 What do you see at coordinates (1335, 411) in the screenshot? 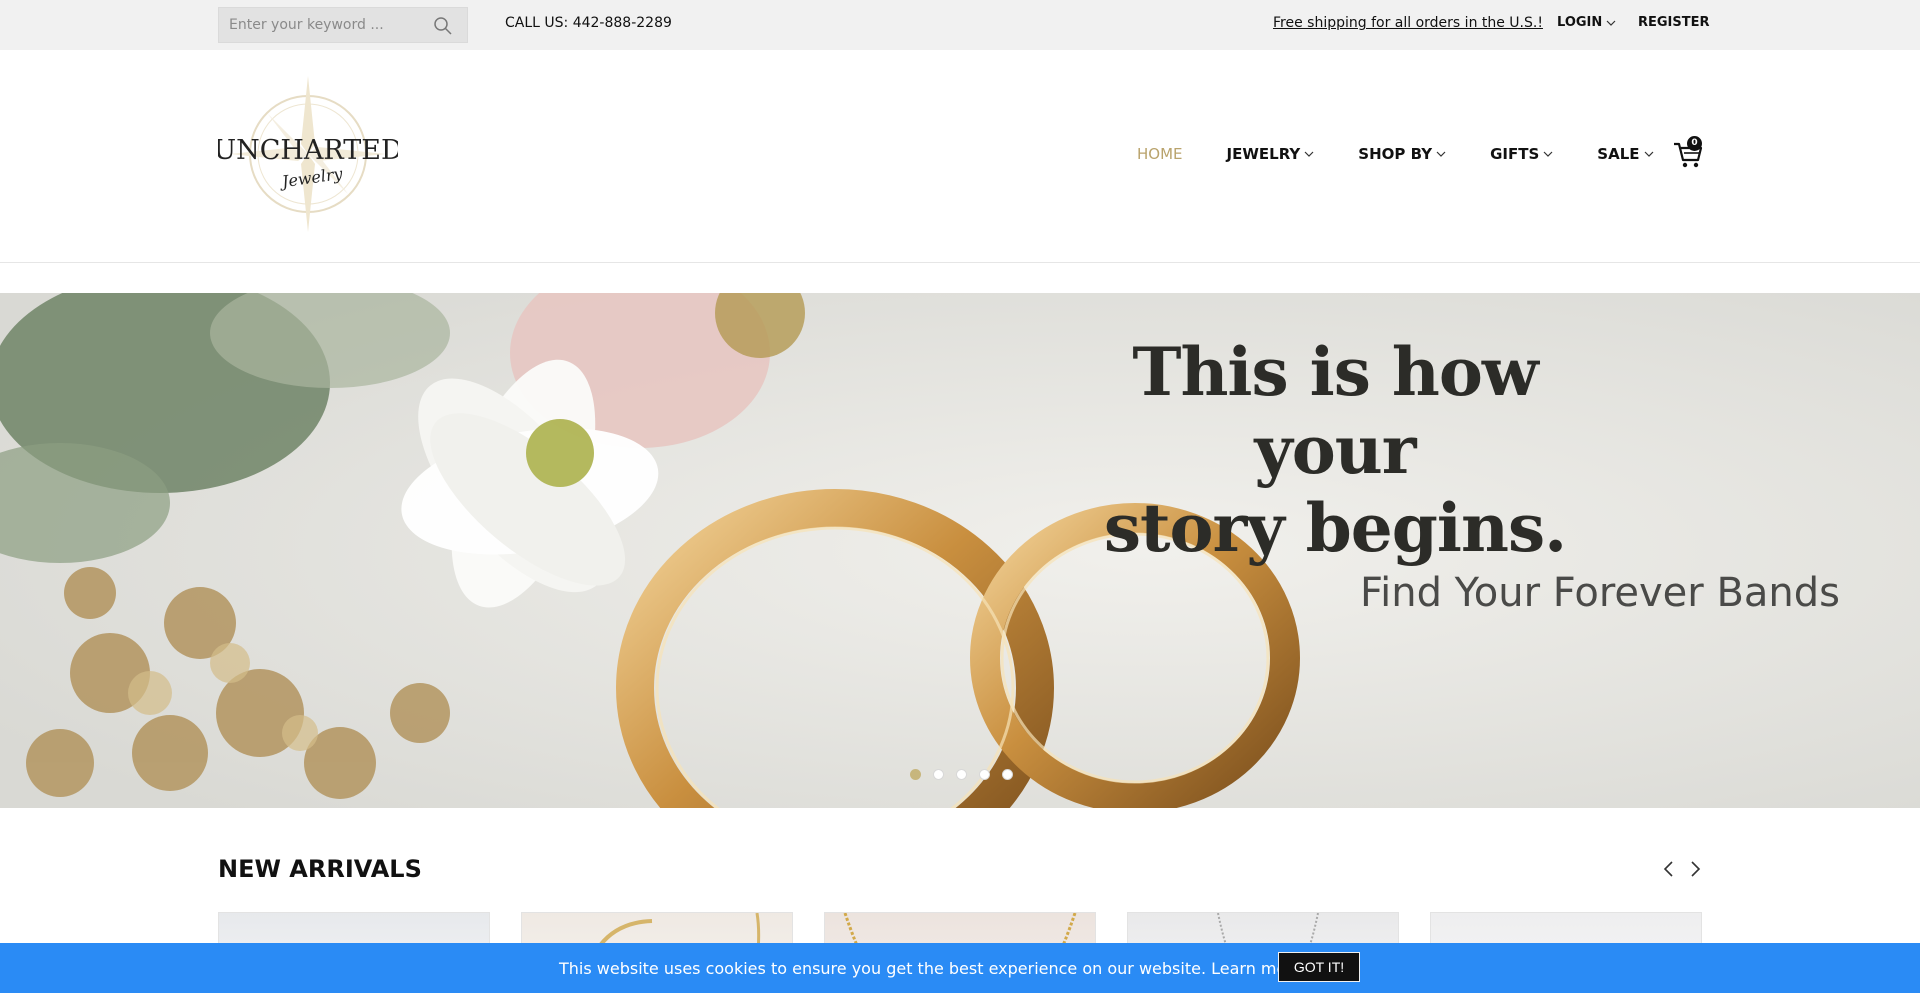
I see `hero-title-line-1: This is how your` at bounding box center [1335, 411].